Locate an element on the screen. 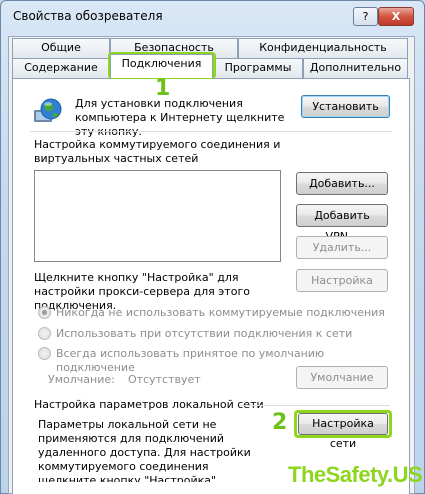 This screenshot has height=494, width=425. help-button: ? is located at coordinates (365, 16).